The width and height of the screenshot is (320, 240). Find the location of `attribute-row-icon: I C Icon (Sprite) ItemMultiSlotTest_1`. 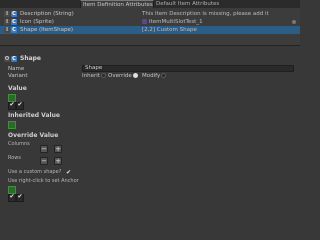

attribute-row-icon: I C Icon (Sprite) ItemMultiSlotTest_1 is located at coordinates (150, 22).